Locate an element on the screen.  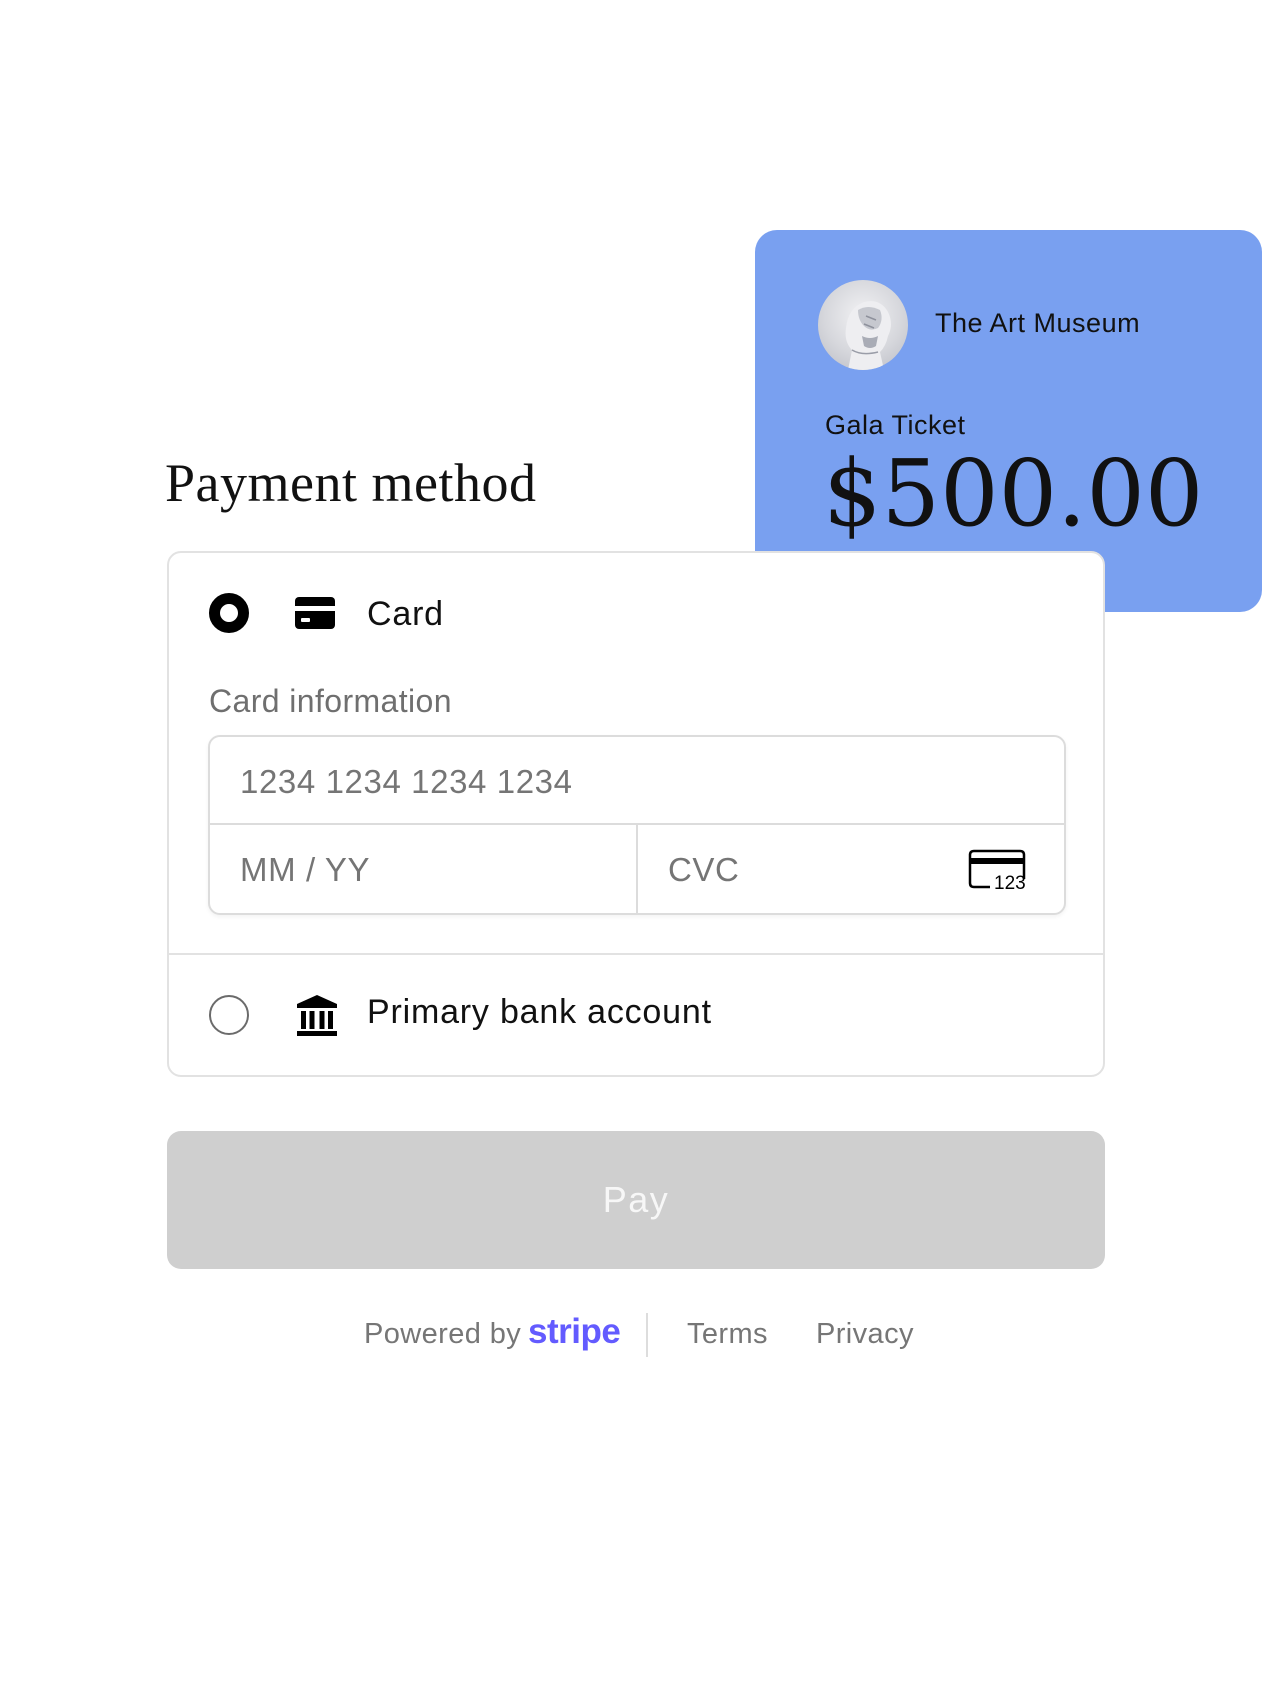
merchant-name: The Art Museum is located at coordinates (1038, 323).